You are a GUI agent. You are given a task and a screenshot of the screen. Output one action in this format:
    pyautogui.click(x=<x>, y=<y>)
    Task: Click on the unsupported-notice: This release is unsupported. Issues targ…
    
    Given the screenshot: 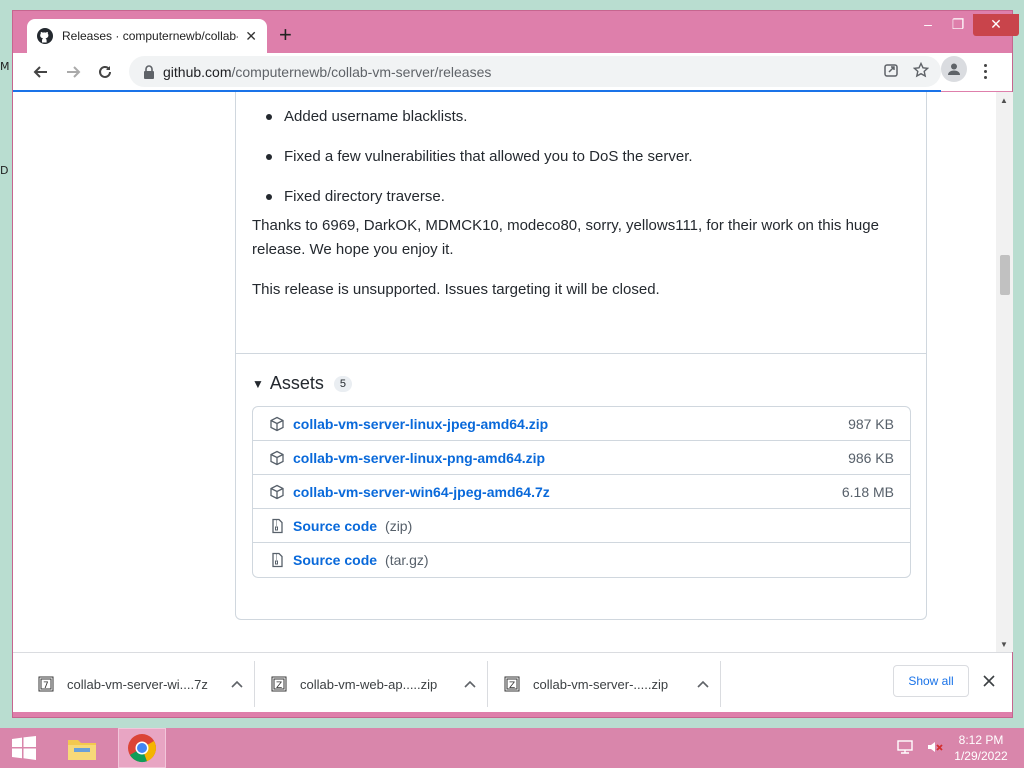 What is the action you would take?
    pyautogui.click(x=456, y=289)
    